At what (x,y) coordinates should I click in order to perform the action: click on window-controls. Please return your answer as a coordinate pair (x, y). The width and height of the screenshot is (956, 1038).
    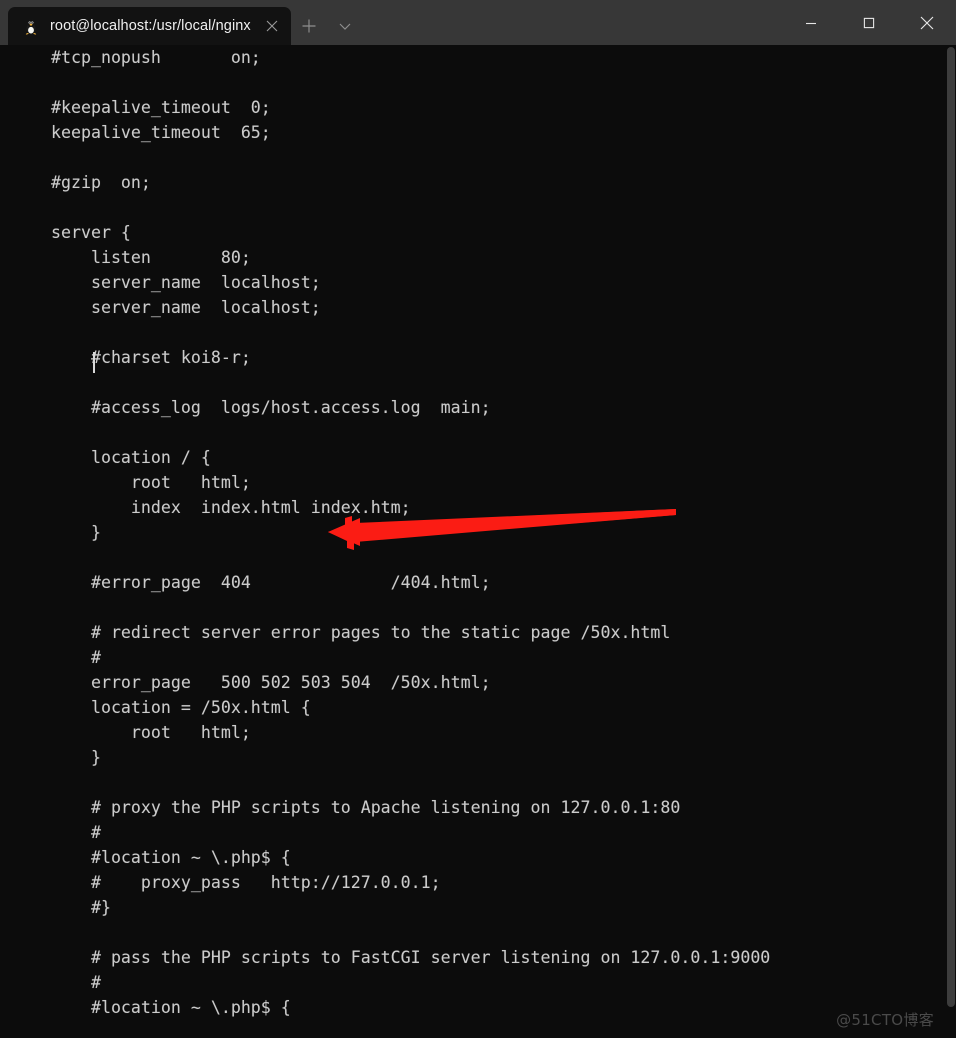
    Looking at the image, I should click on (869, 22).